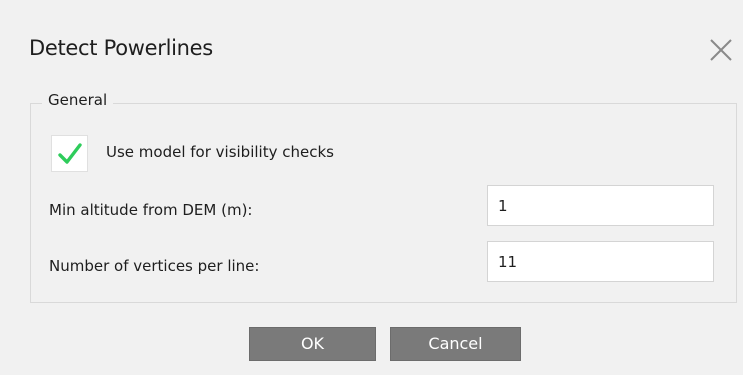 Image resolution: width=743 pixels, height=375 pixels. I want to click on visibility-checkbox, so click(69, 153).